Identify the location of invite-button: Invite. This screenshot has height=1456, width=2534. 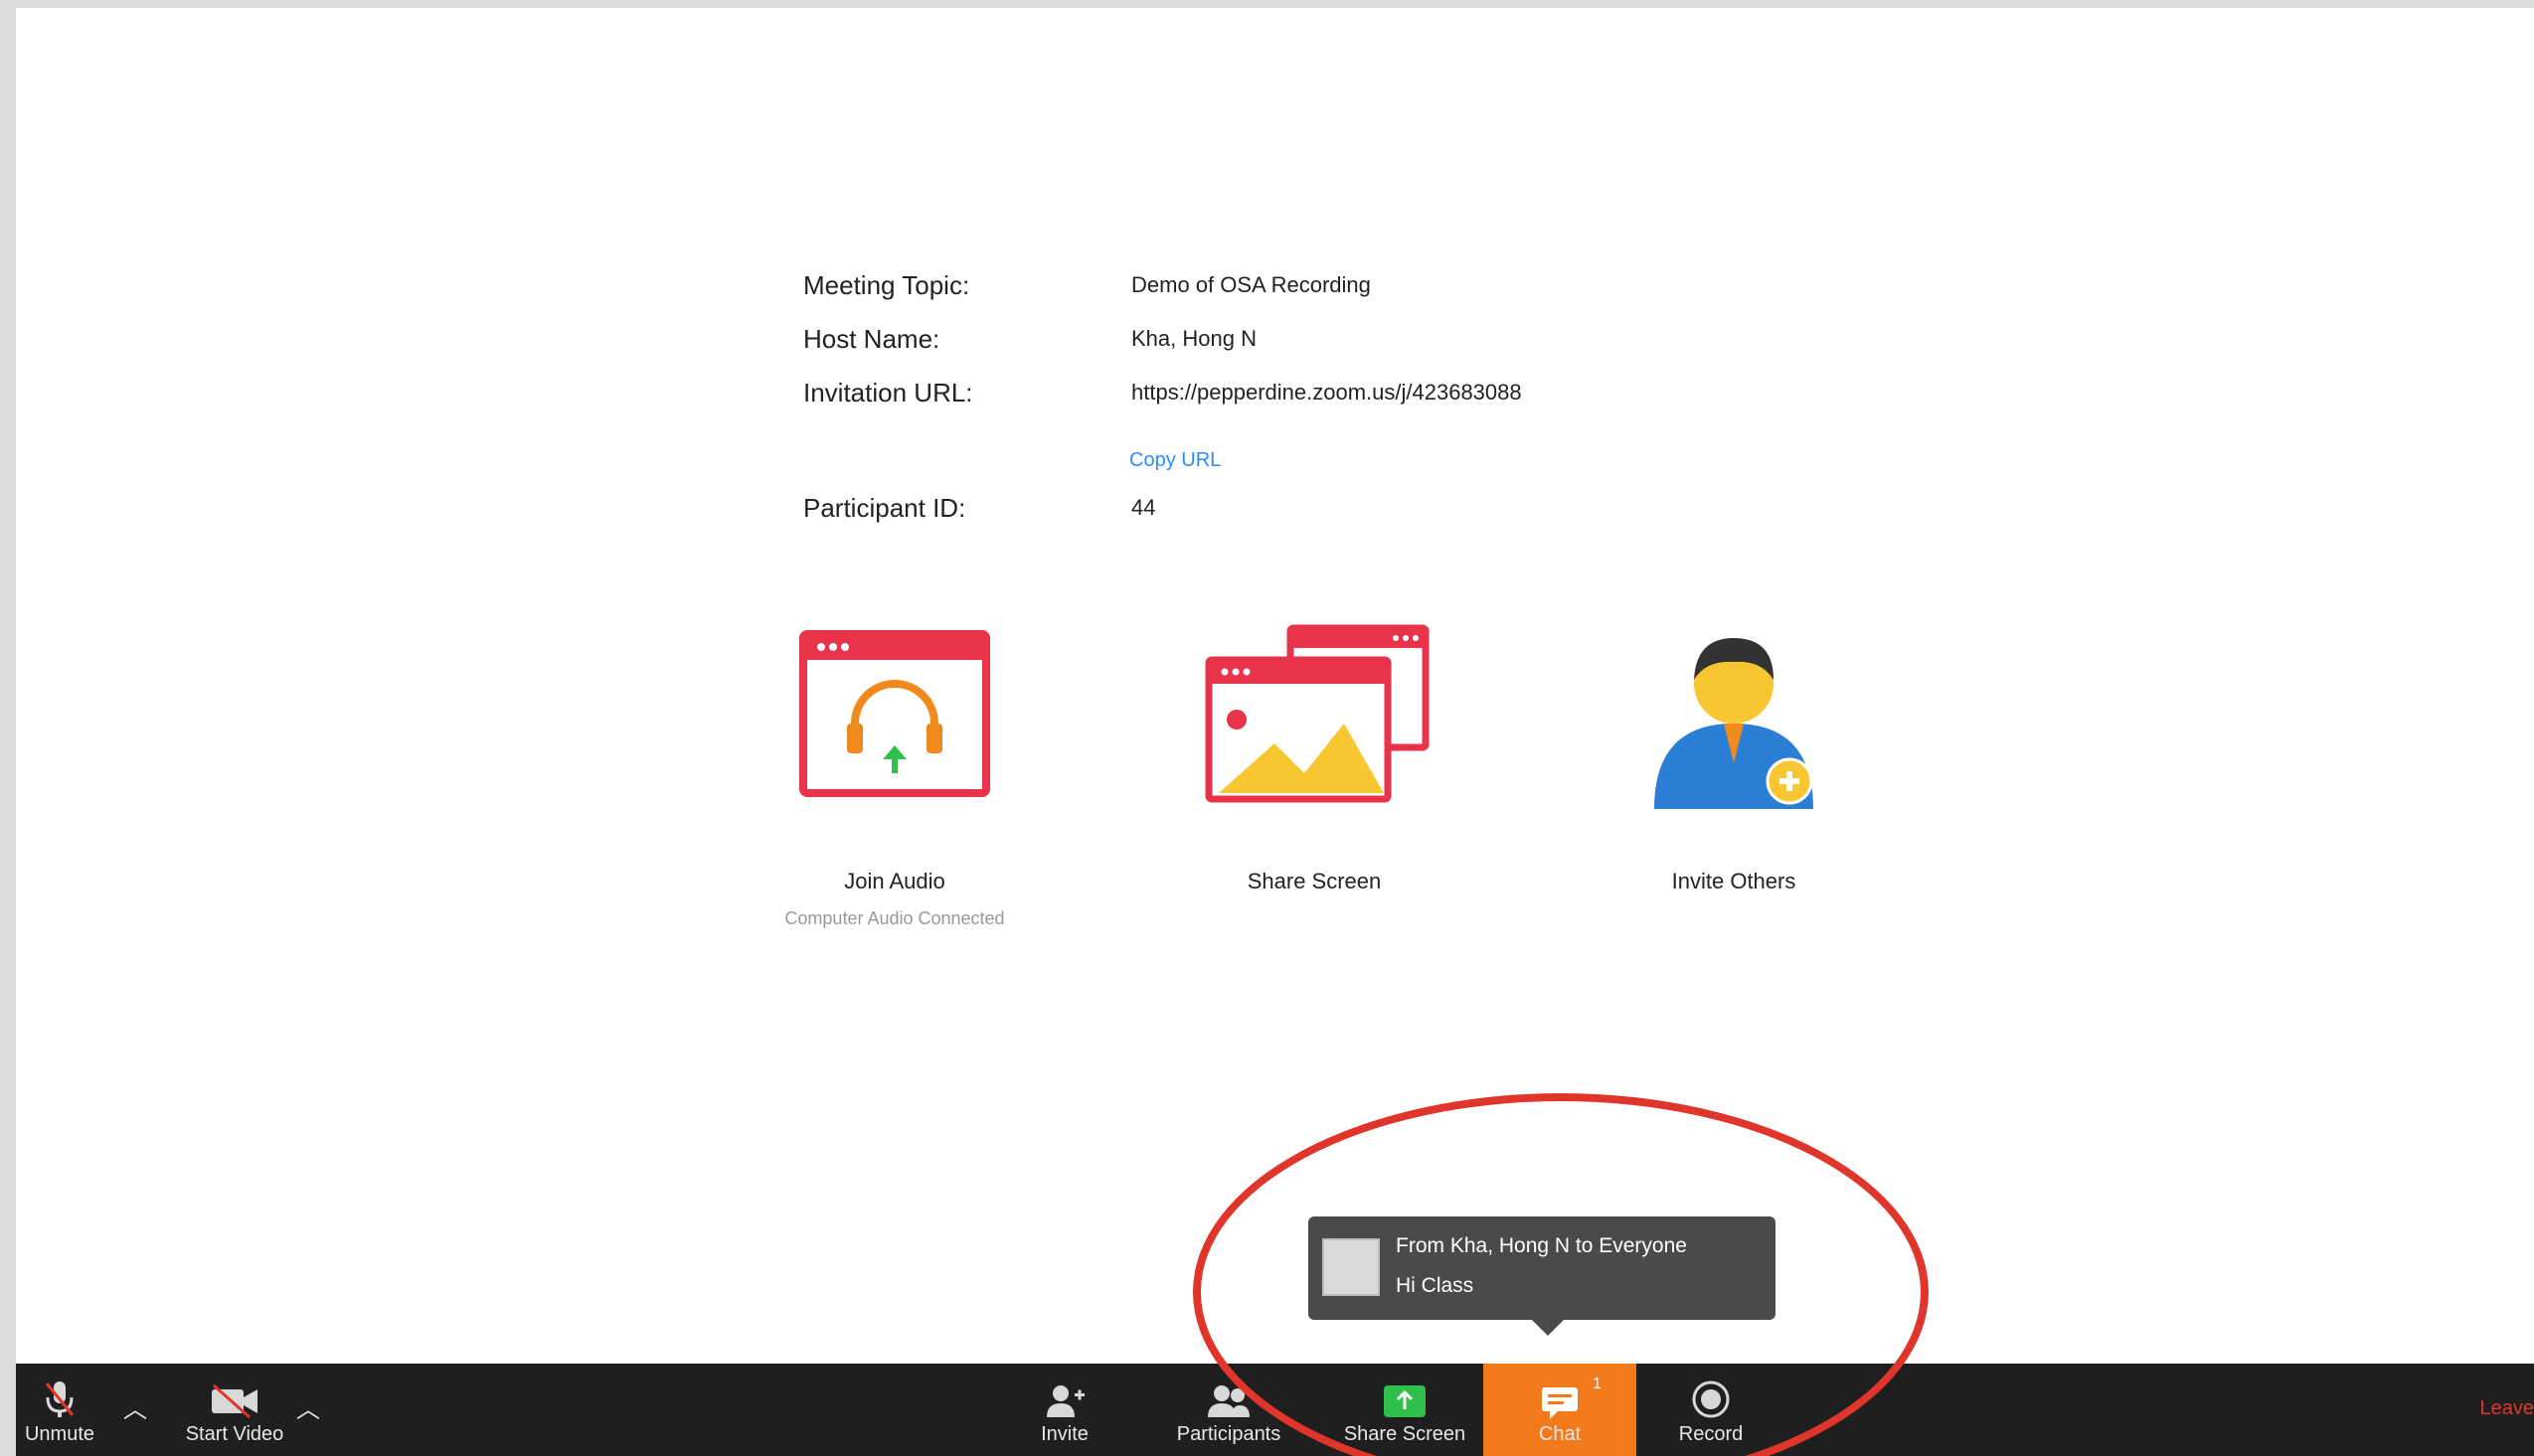
(1064, 1410).